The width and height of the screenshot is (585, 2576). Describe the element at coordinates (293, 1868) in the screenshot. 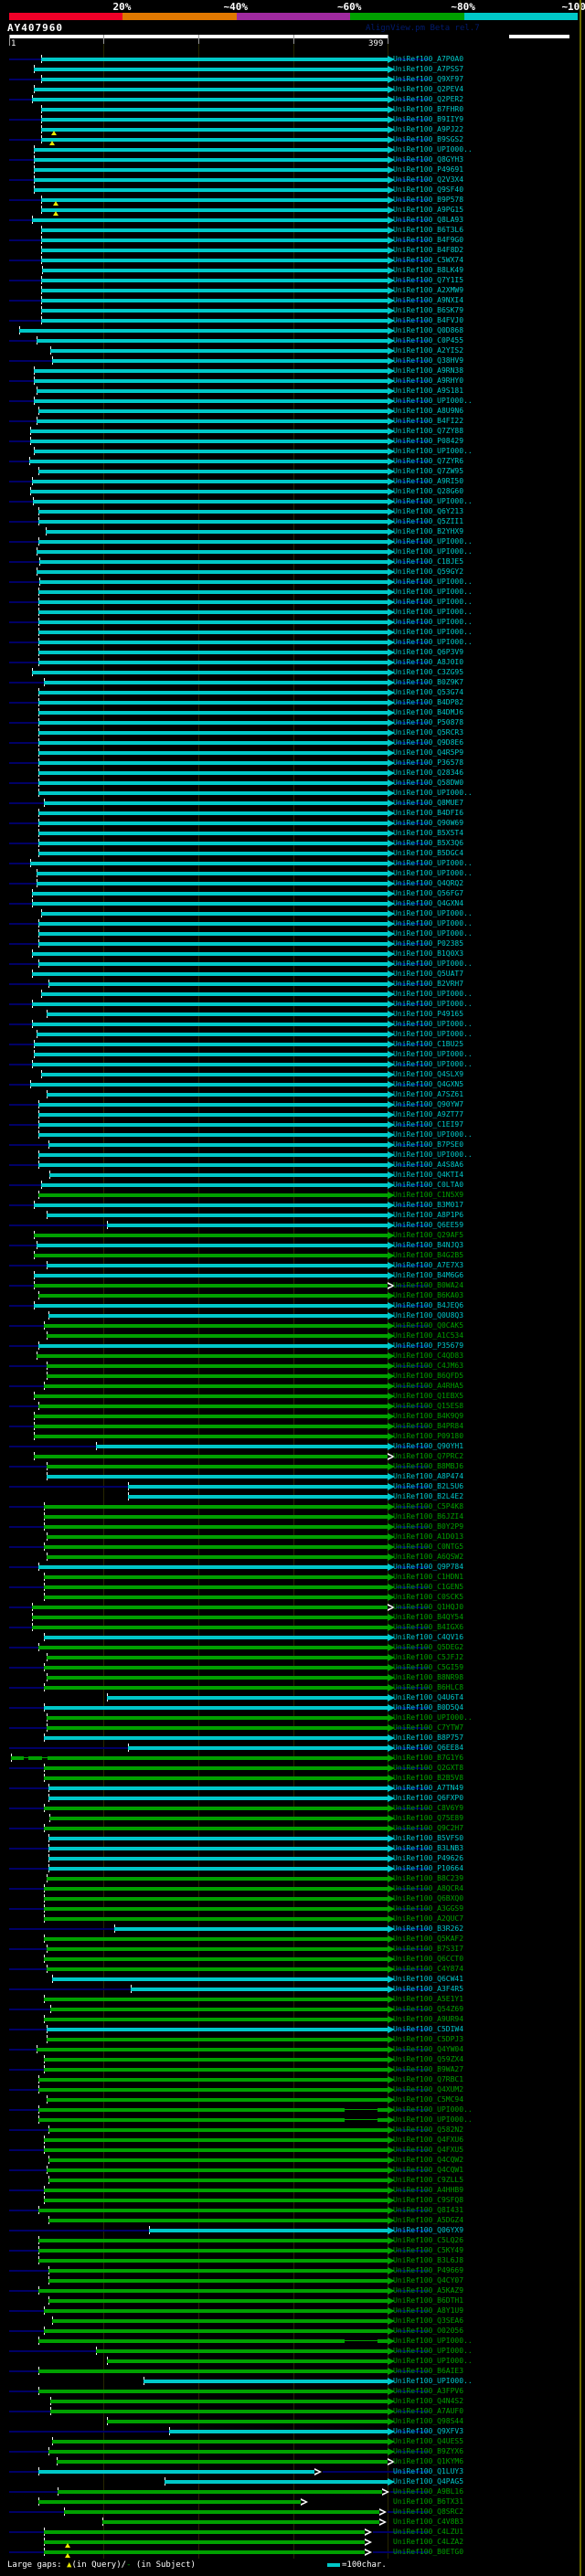

I see `alignment-row: UniRef100_P10664` at that location.